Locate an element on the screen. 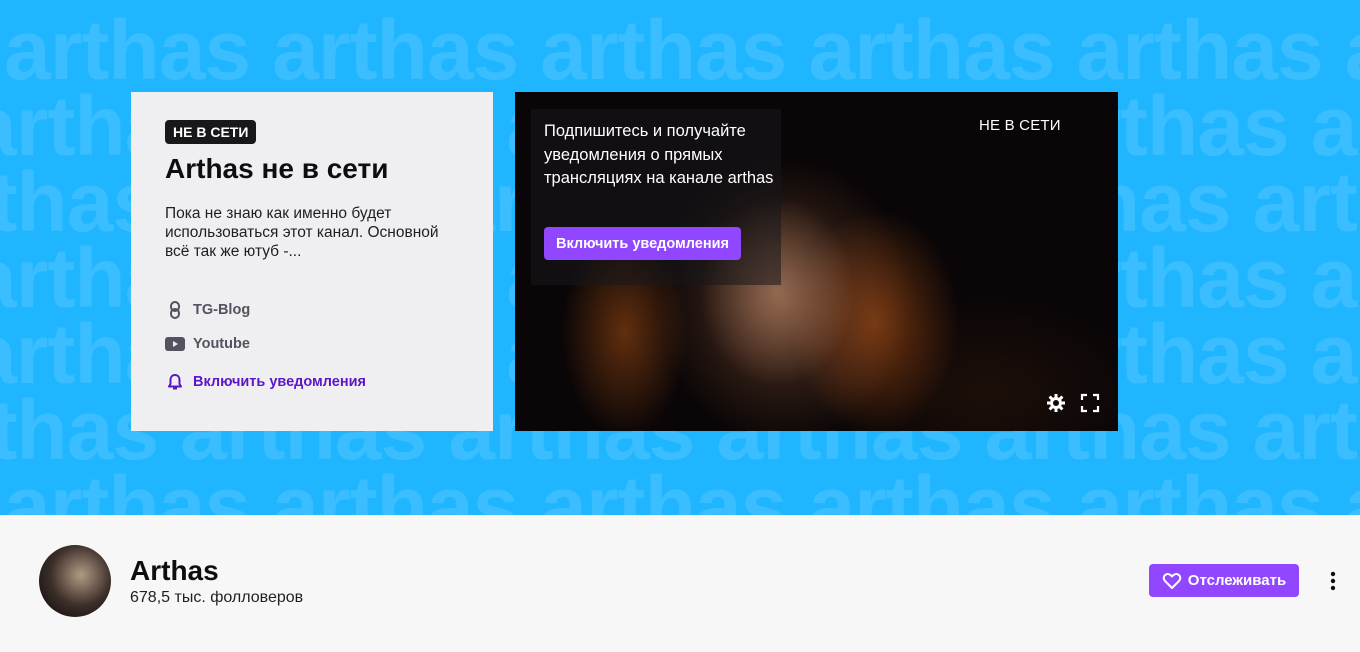 This screenshot has width=1360, height=652. offline-title: Arthas не в сети is located at coordinates (277, 168).